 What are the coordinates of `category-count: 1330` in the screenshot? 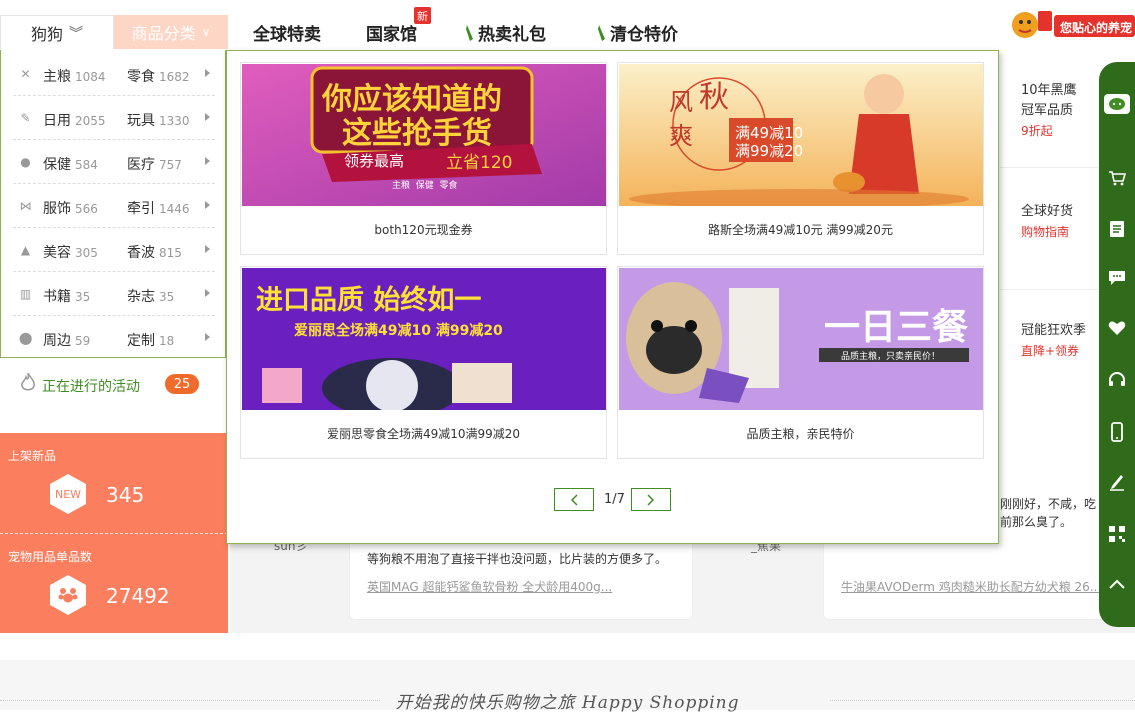 It's located at (174, 121).